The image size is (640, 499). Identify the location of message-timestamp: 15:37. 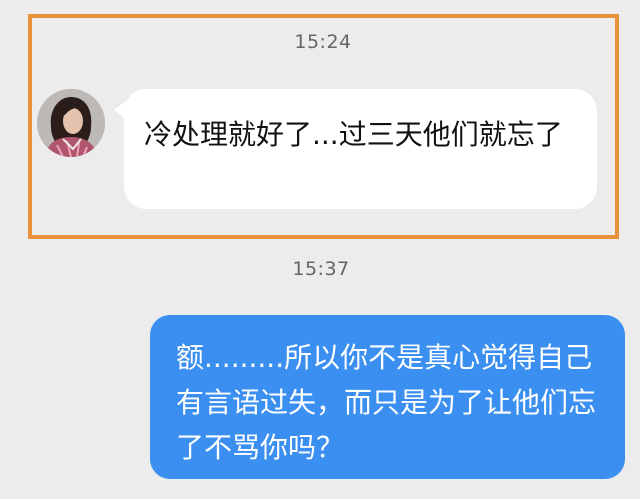
(321, 269).